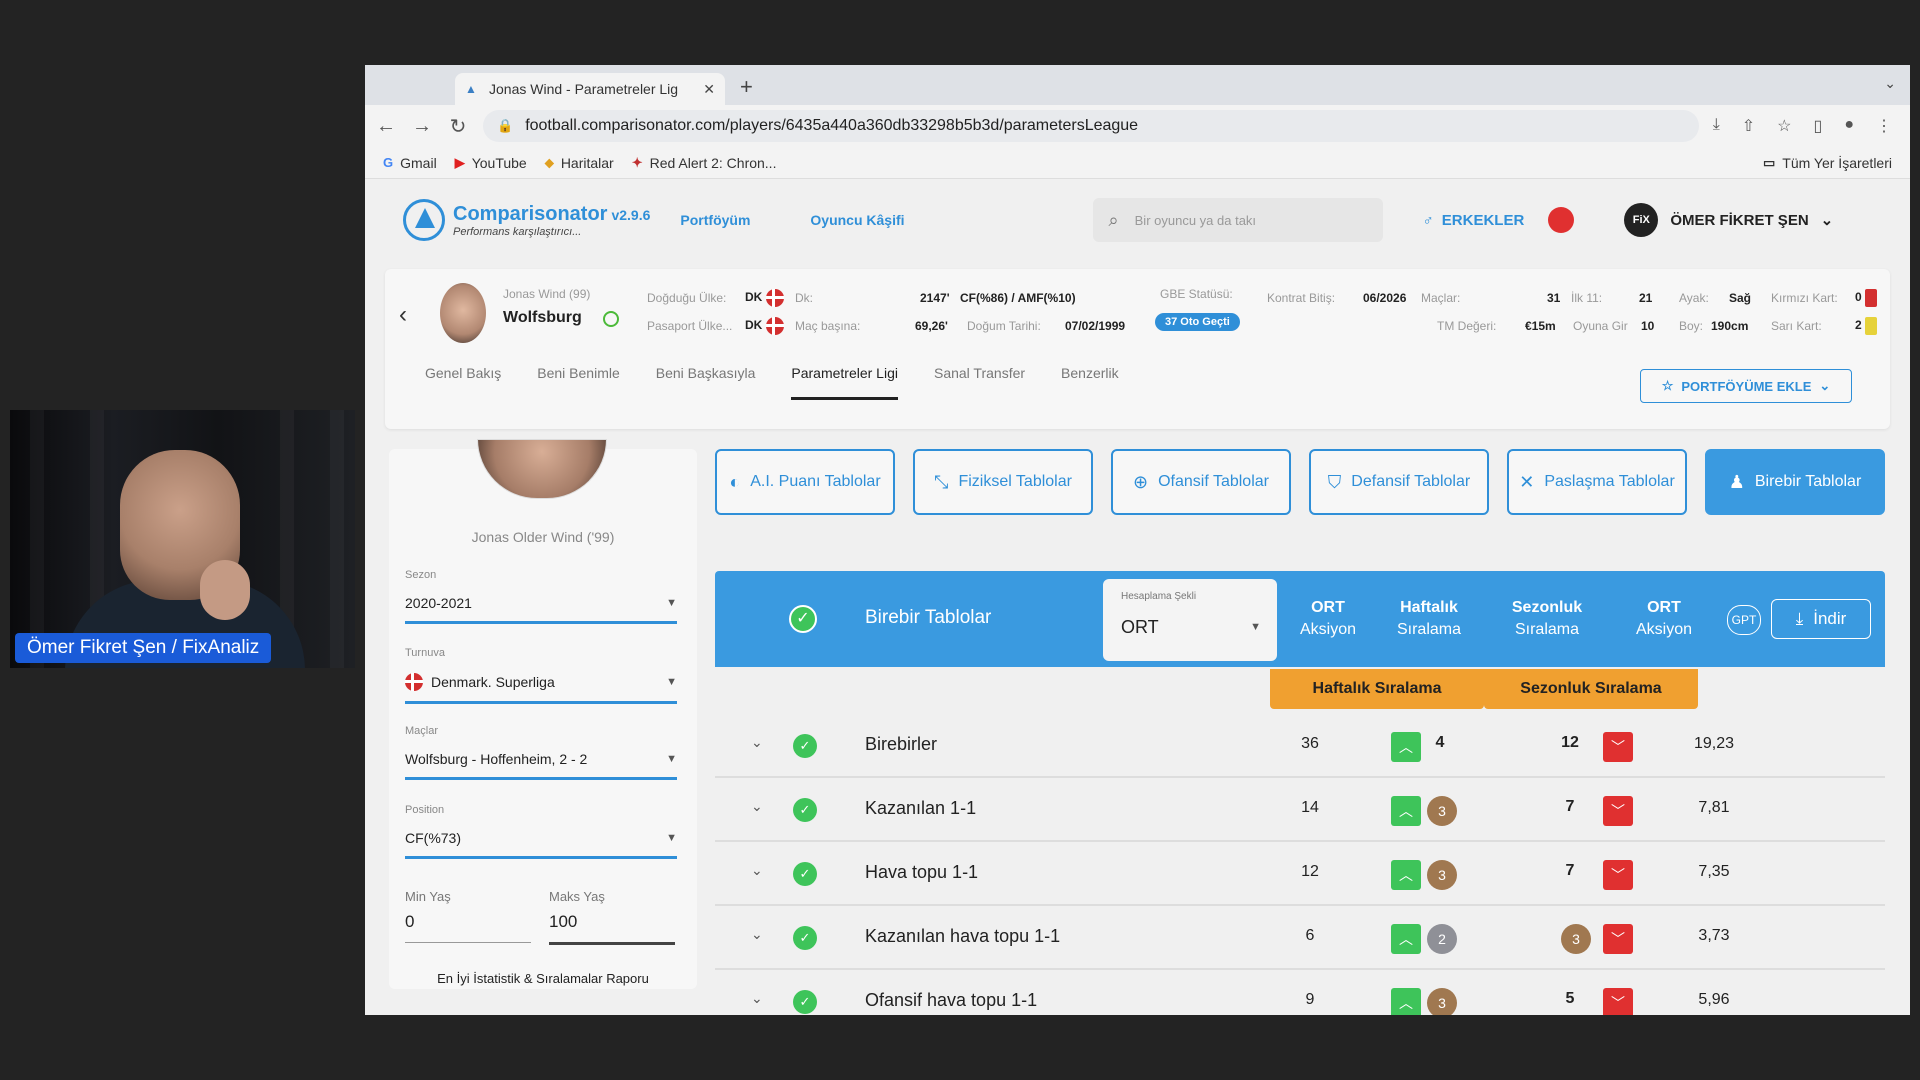 The image size is (1920, 1080). Describe the element at coordinates (1190, 620) in the screenshot. I see `calculation-method-select: Hesaplama Şekli ORT ▼` at that location.